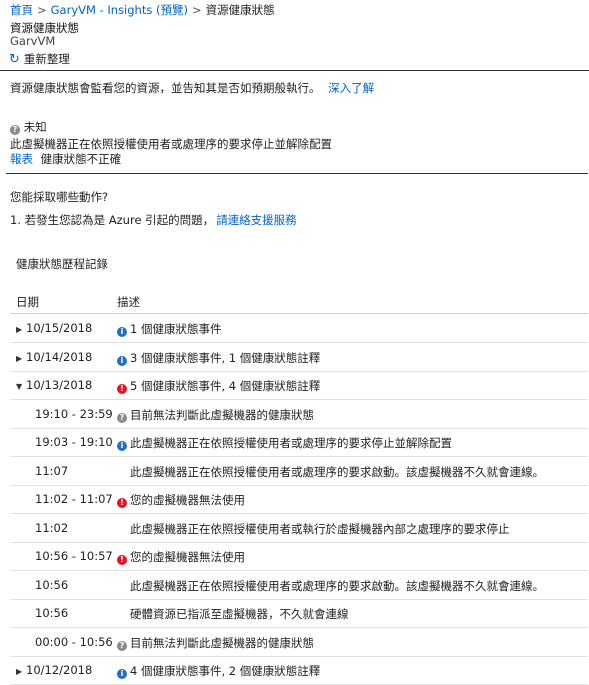  Describe the element at coordinates (20, 386) in the screenshot. I see `collapse-caret-icon: ▼` at that location.